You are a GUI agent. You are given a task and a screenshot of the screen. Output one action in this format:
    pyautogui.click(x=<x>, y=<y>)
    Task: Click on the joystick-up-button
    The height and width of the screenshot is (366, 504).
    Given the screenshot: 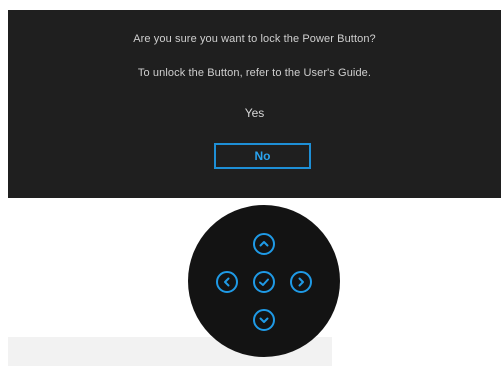 What is the action you would take?
    pyautogui.click(x=264, y=244)
    